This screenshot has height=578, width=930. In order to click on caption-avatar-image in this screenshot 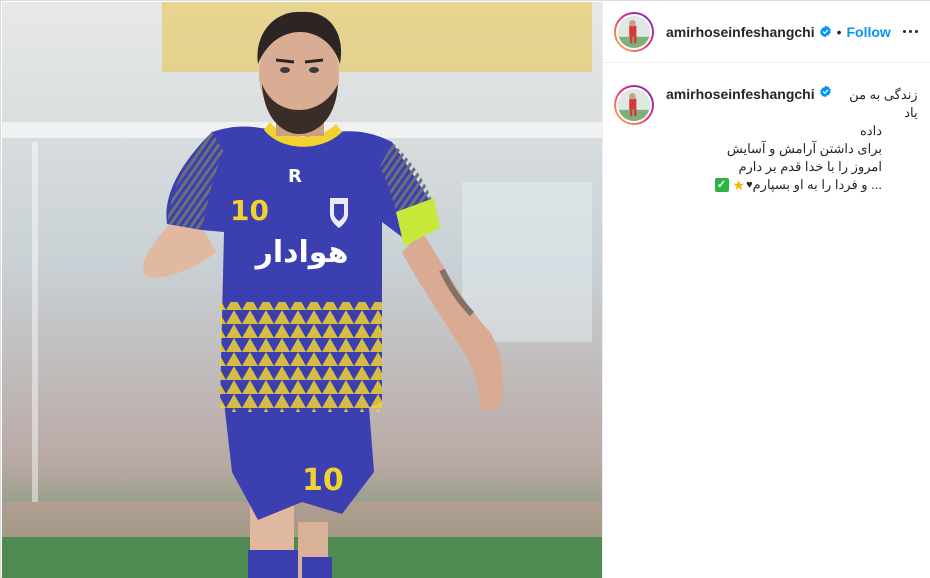, I will do `click(634, 105)`.